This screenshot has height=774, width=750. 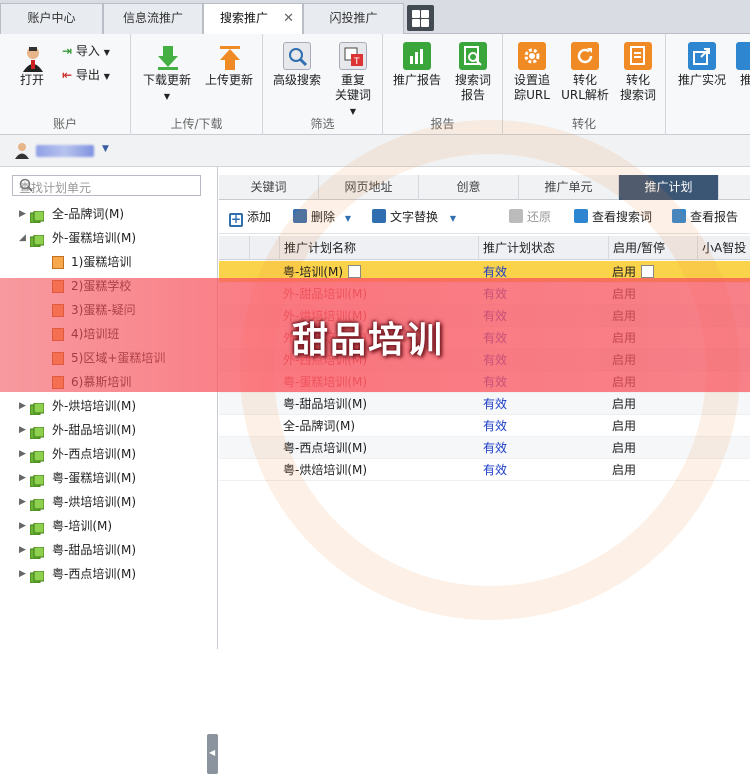 What do you see at coordinates (484, 272) in the screenshot?
I see `table-row: 粤-培训(M) 有效 启用` at bounding box center [484, 272].